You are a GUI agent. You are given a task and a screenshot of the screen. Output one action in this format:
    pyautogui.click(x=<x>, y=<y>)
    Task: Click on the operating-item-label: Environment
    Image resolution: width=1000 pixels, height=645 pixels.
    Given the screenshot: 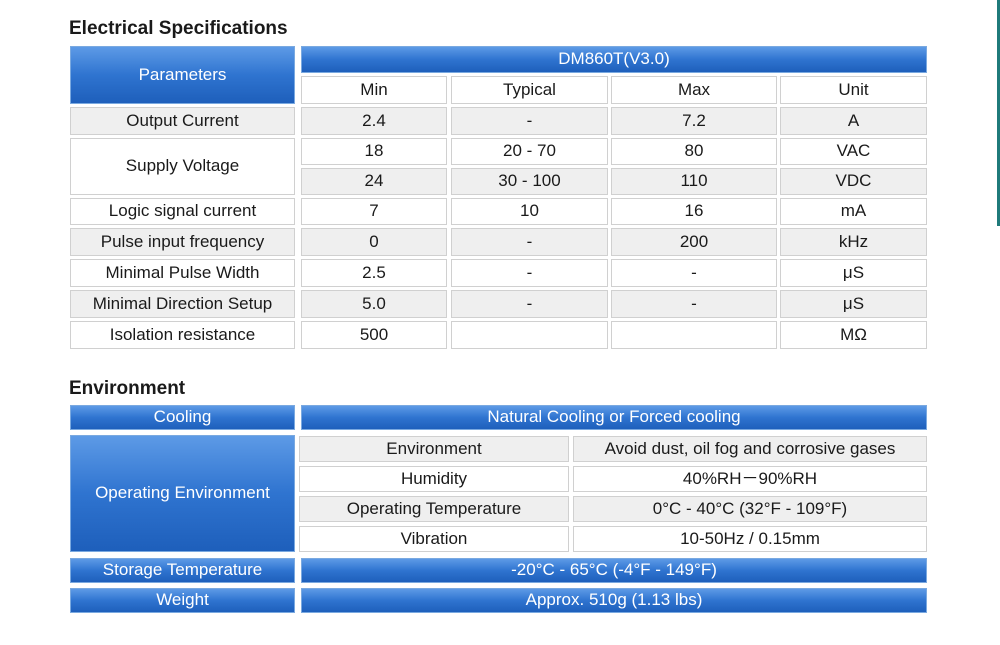 What is the action you would take?
    pyautogui.click(x=434, y=449)
    